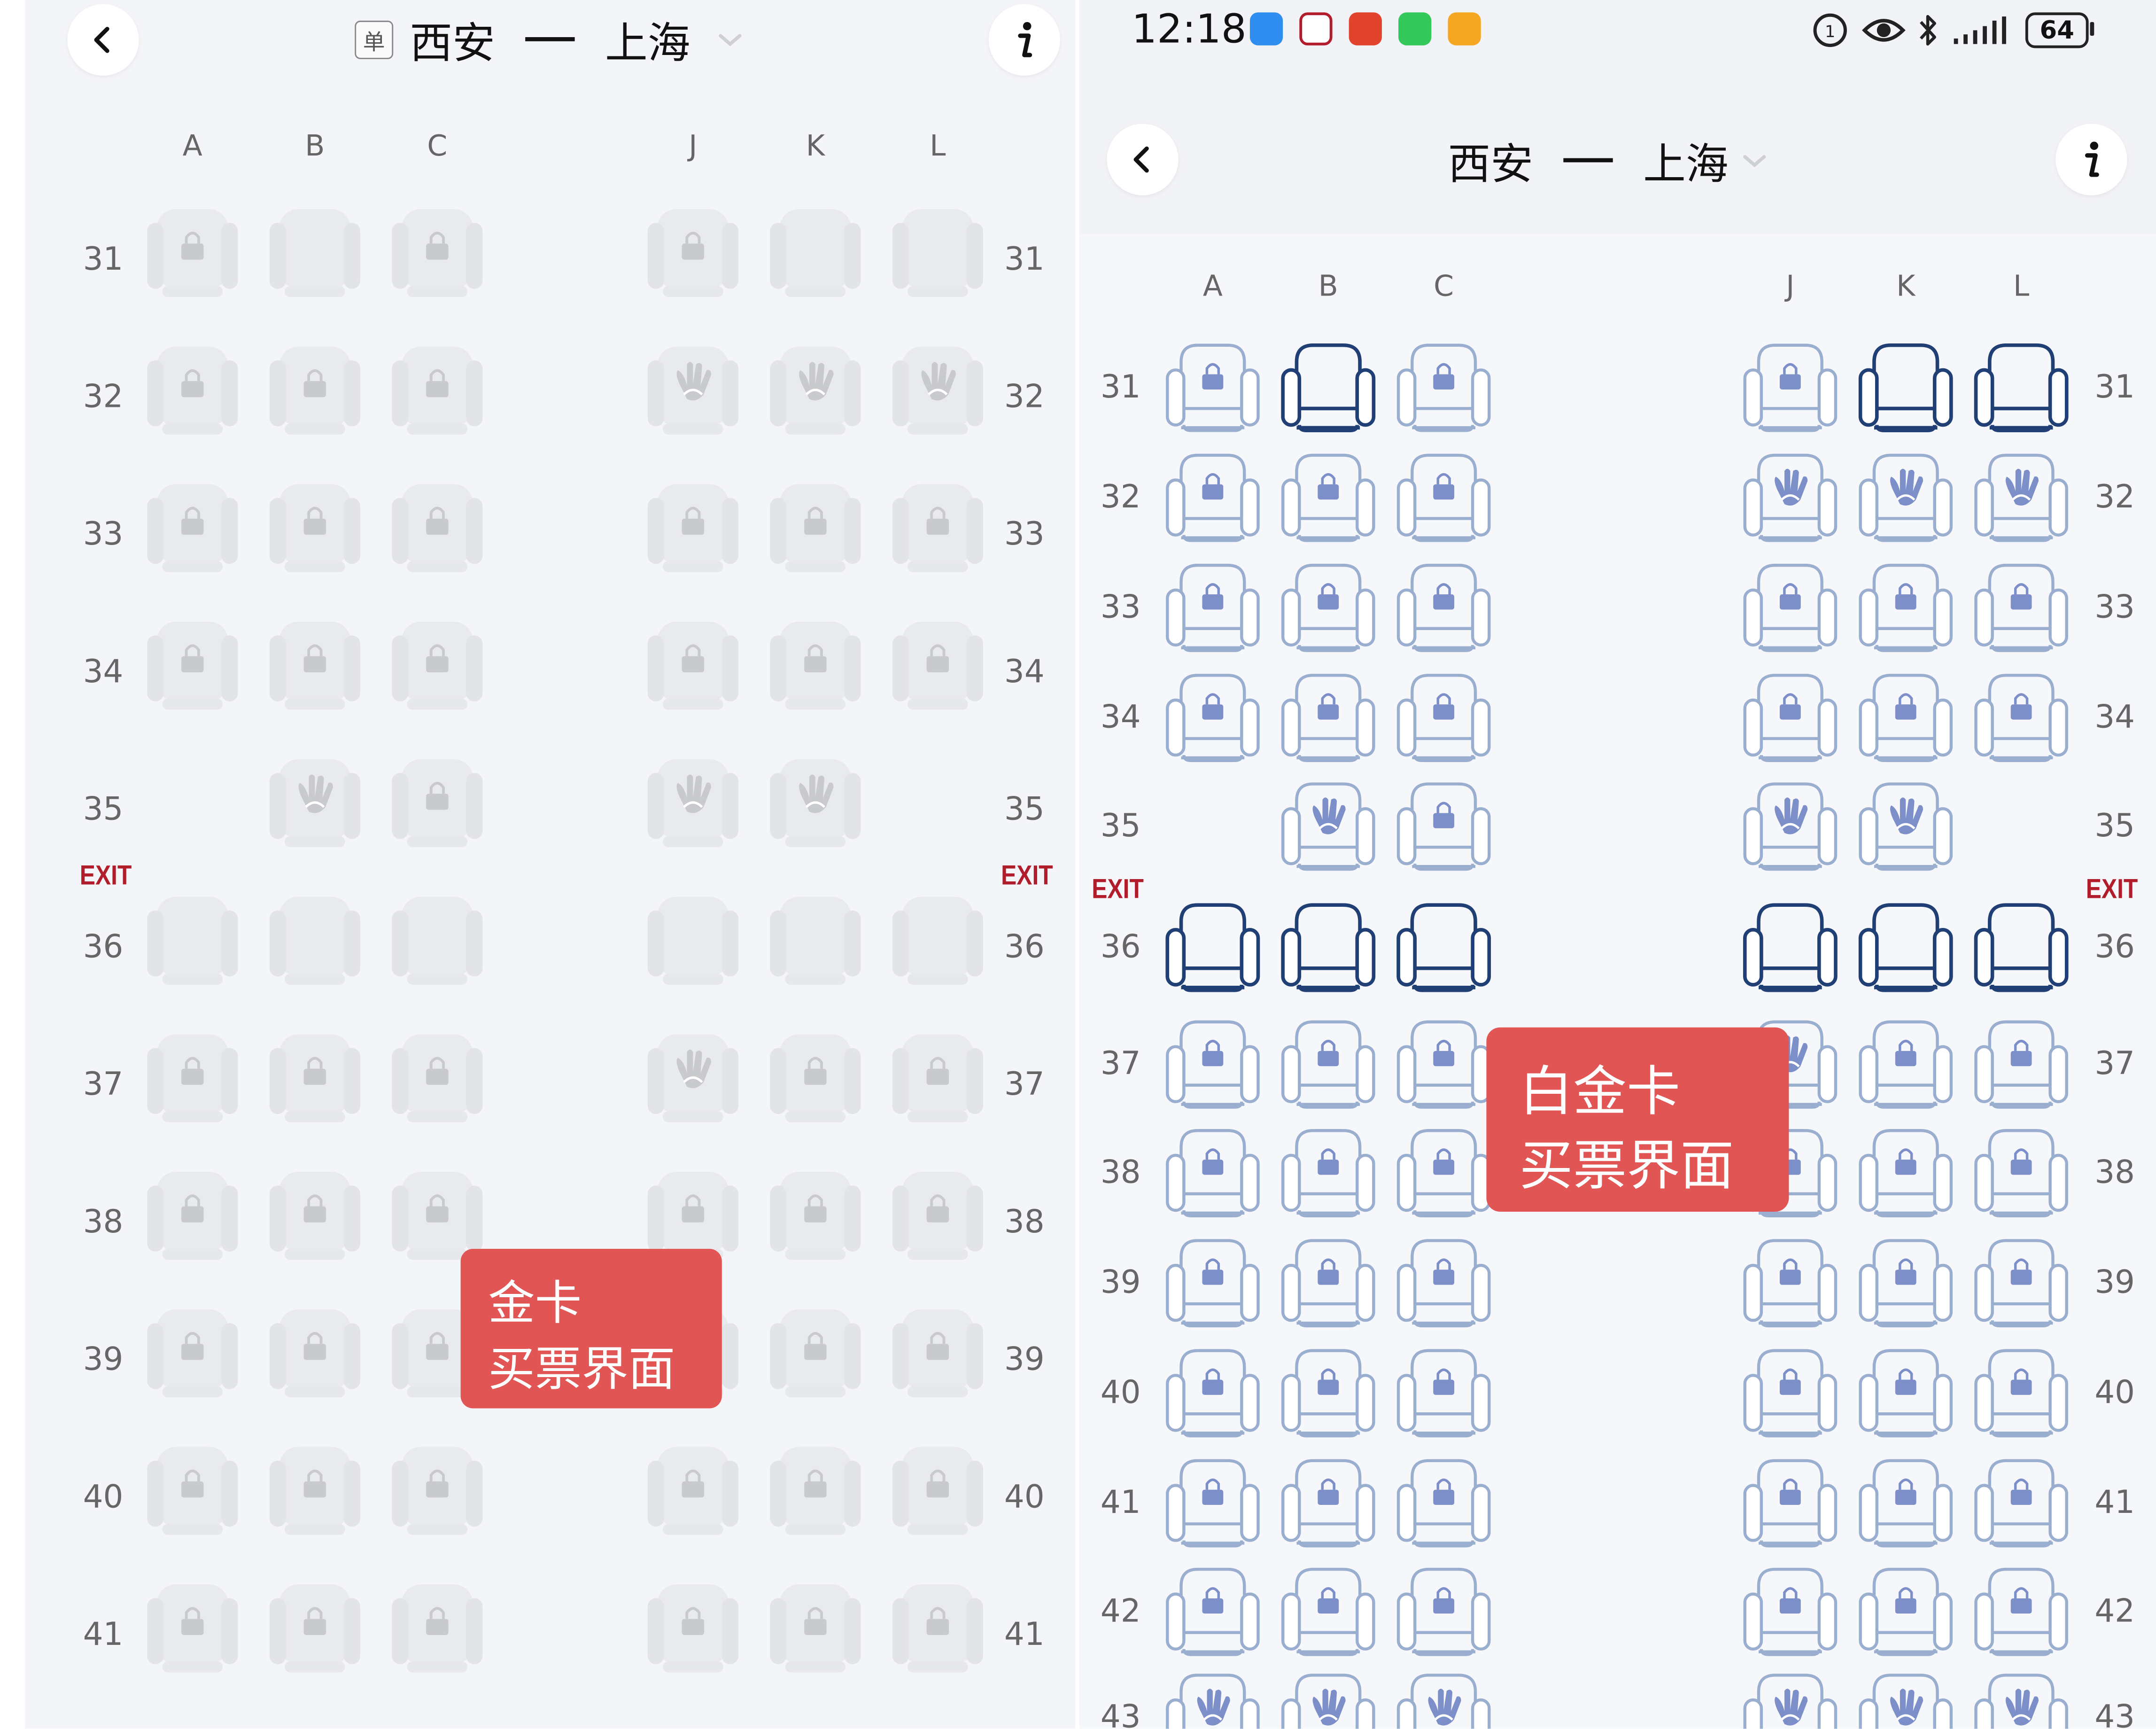 This screenshot has height=1729, width=2156. I want to click on seat-43j, so click(1791, 1699).